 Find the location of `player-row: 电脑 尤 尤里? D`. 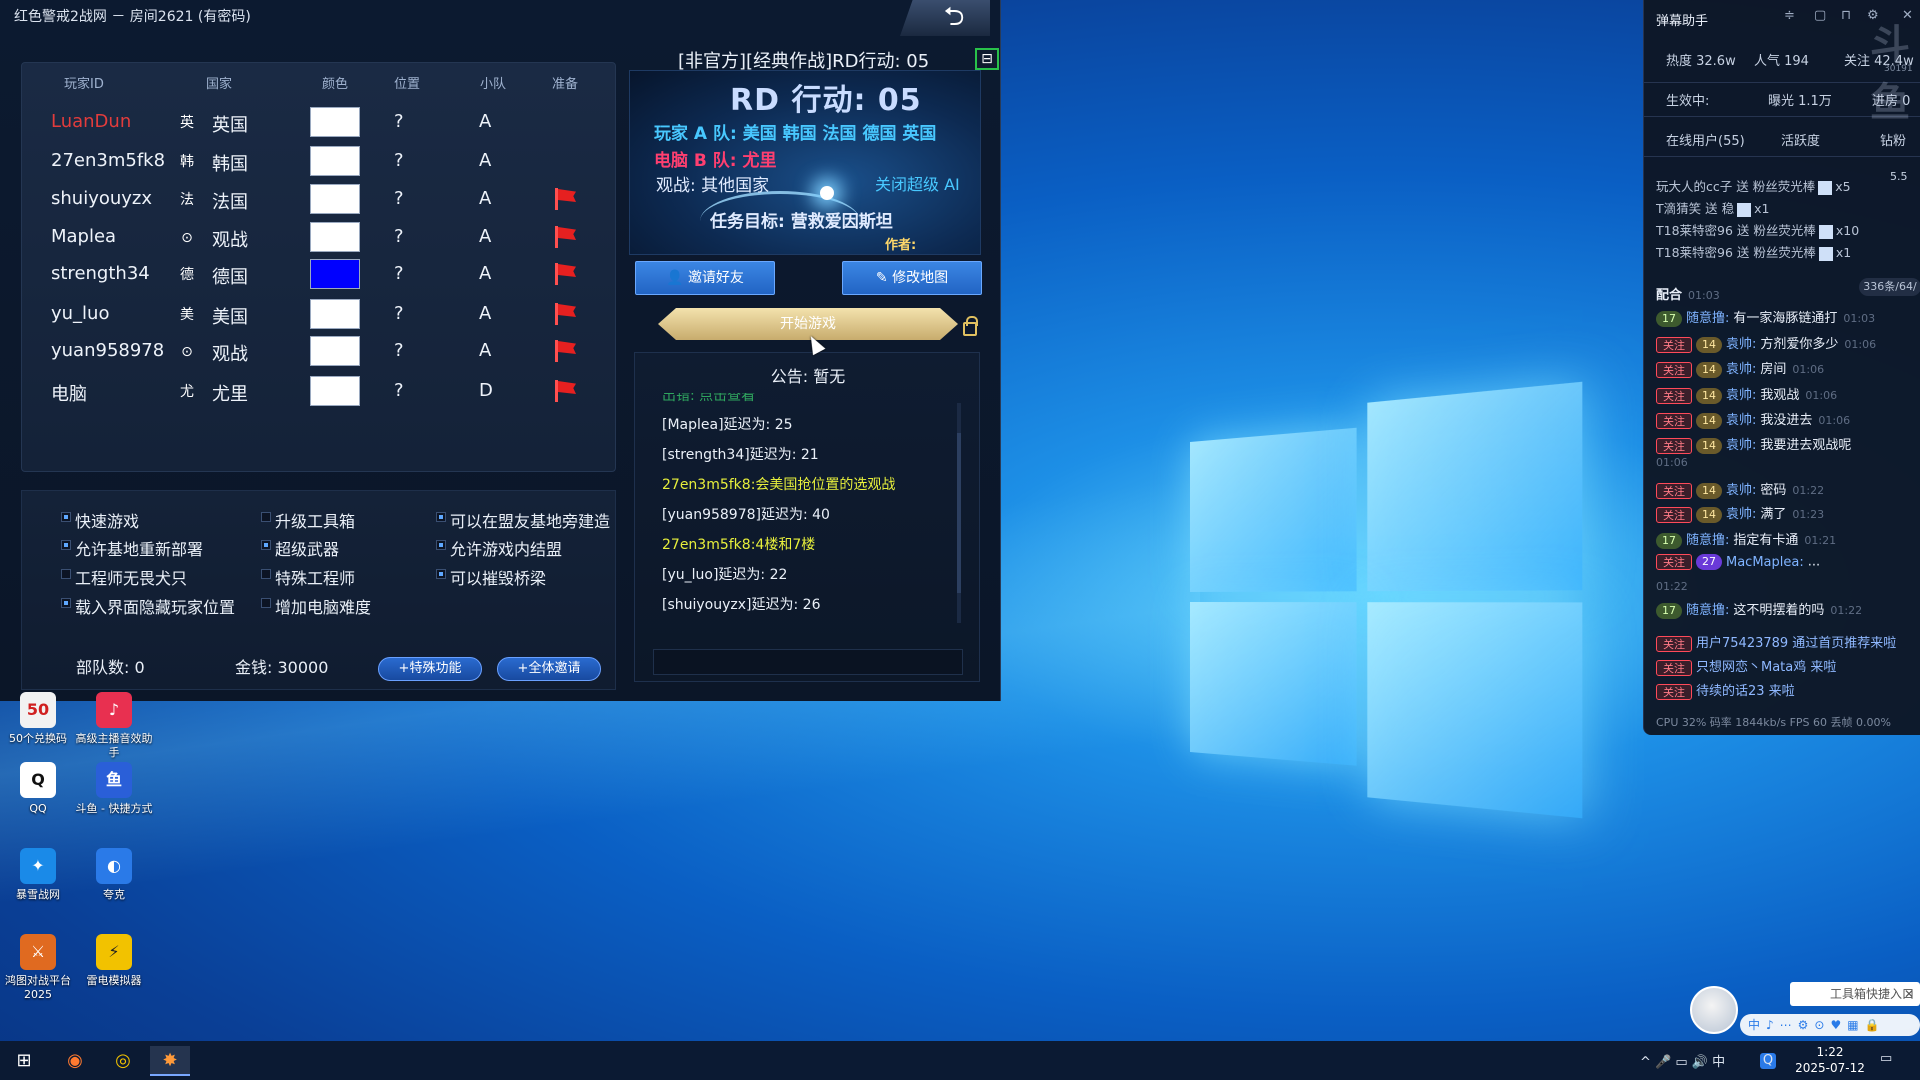

player-row: 电脑 尤 尤里? D is located at coordinates (319, 392).